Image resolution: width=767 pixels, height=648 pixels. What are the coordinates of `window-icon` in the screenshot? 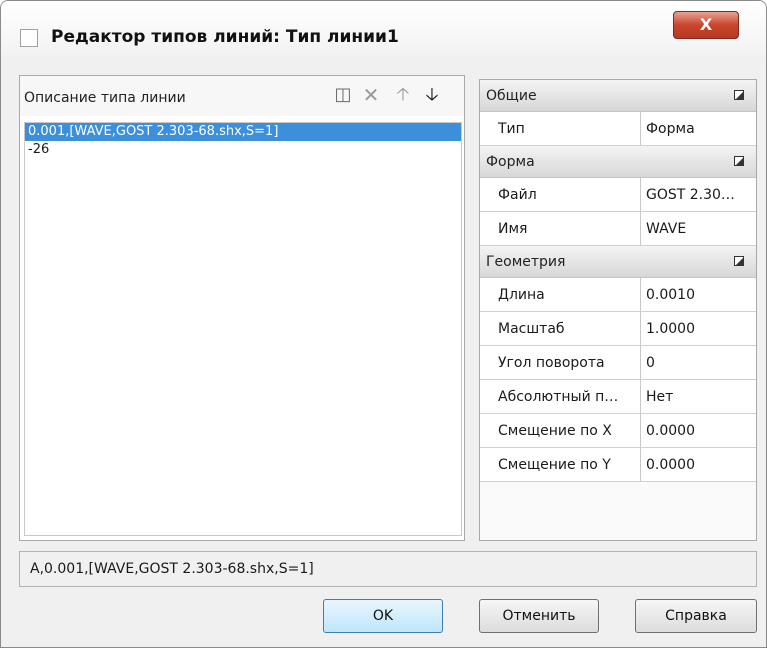 It's located at (29, 38).